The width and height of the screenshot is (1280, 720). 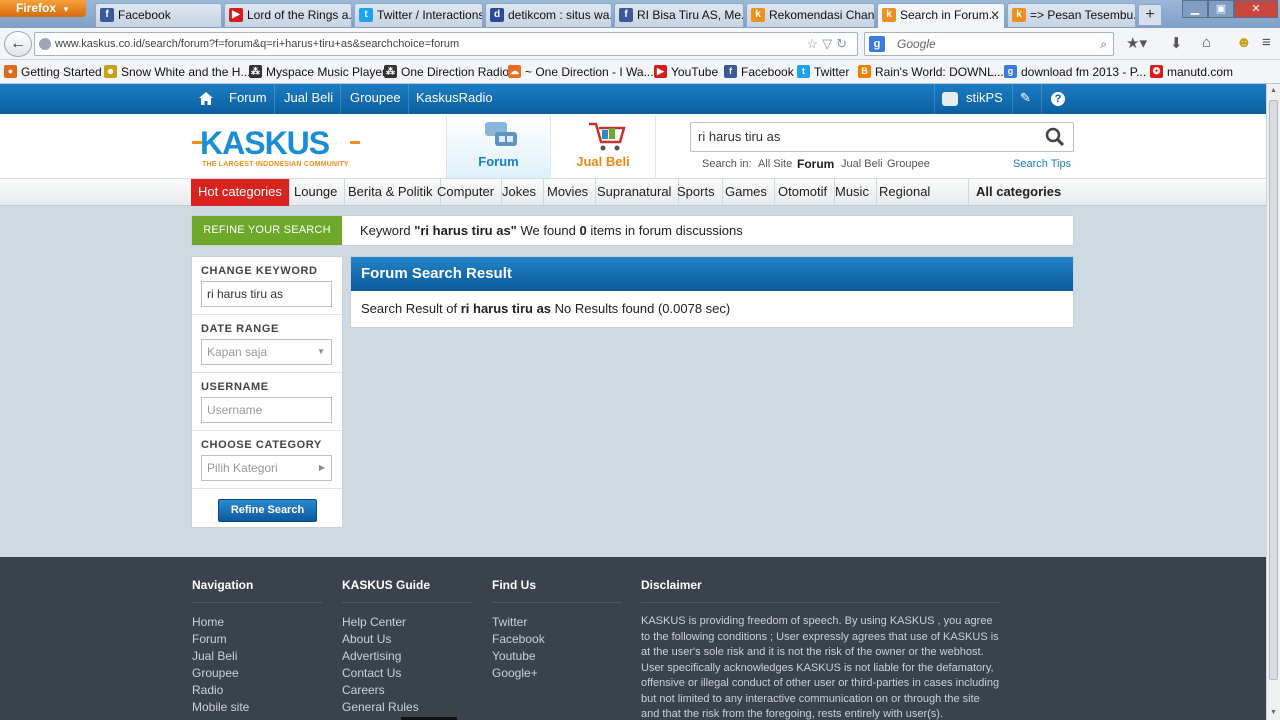 I want to click on category-games: Games, so click(x=746, y=192).